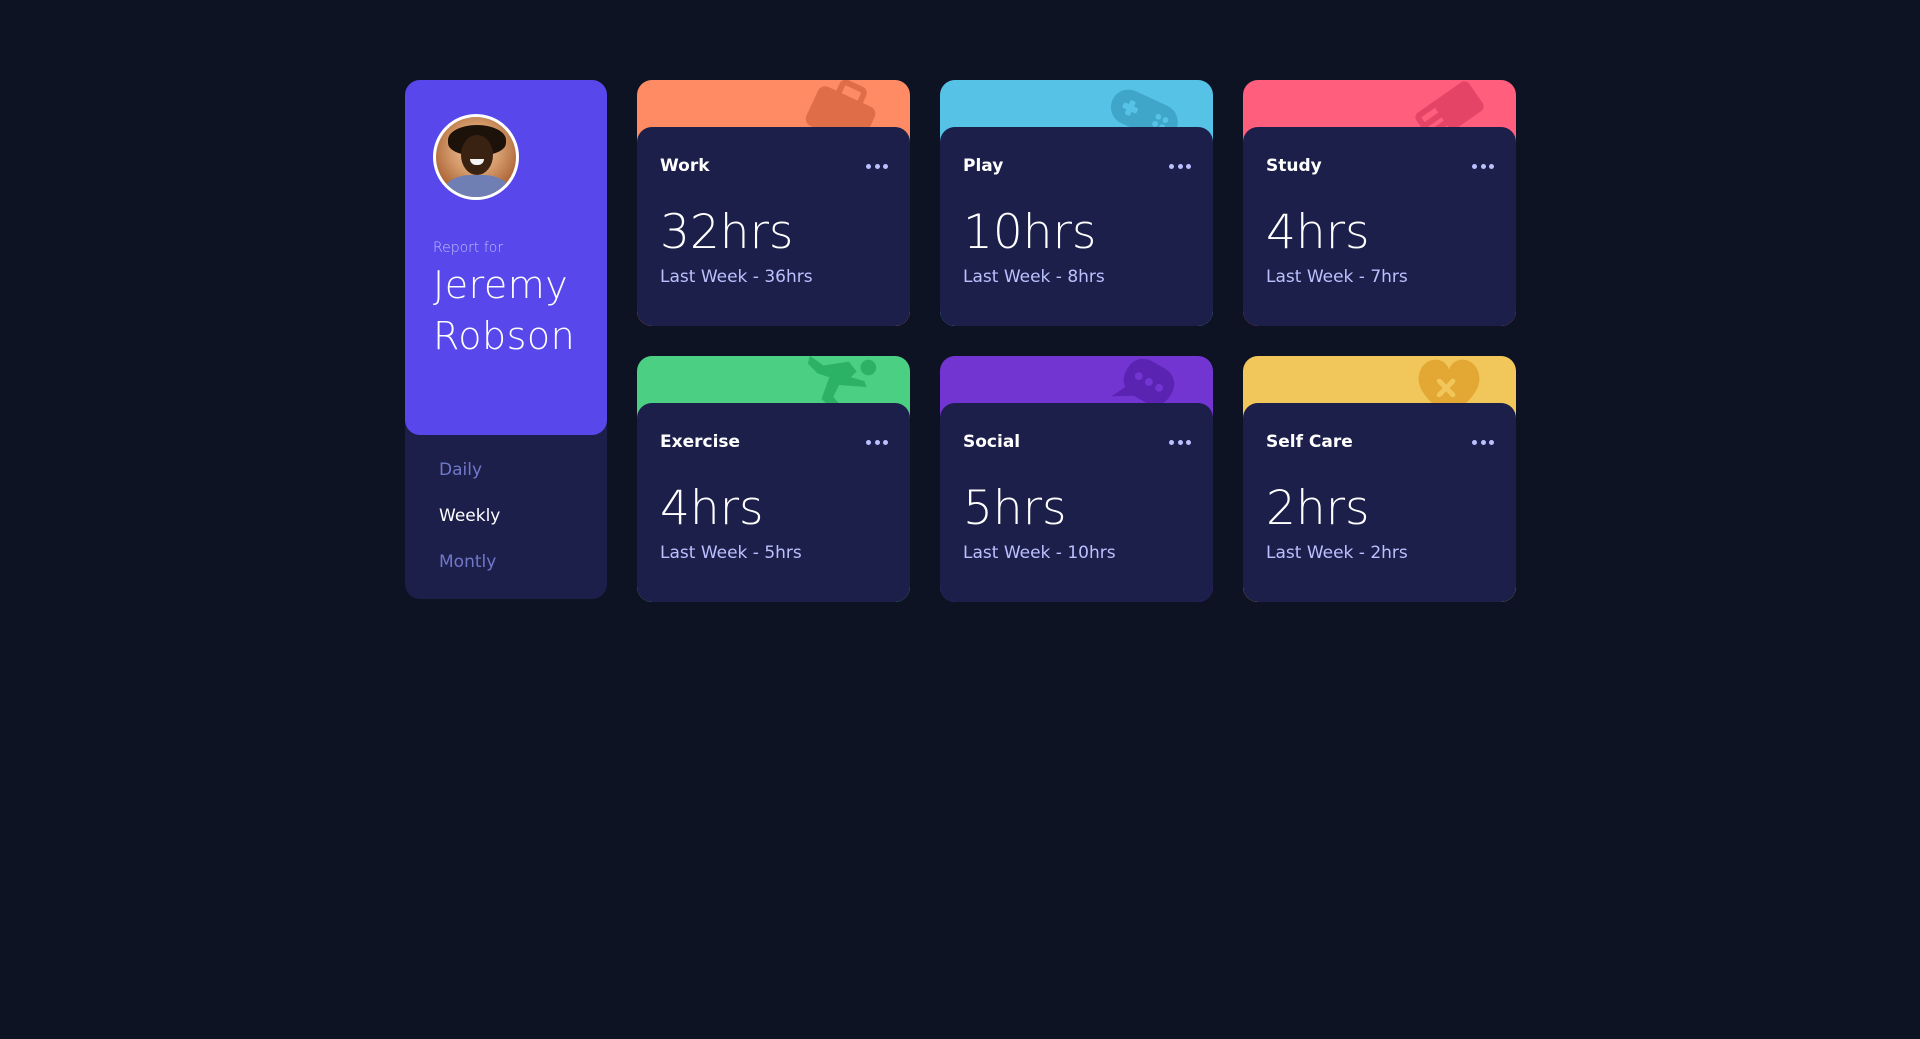  Describe the element at coordinates (1379, 226) in the screenshot. I see `activity-panel: Study 4hrs Last Week - 7hrs` at that location.